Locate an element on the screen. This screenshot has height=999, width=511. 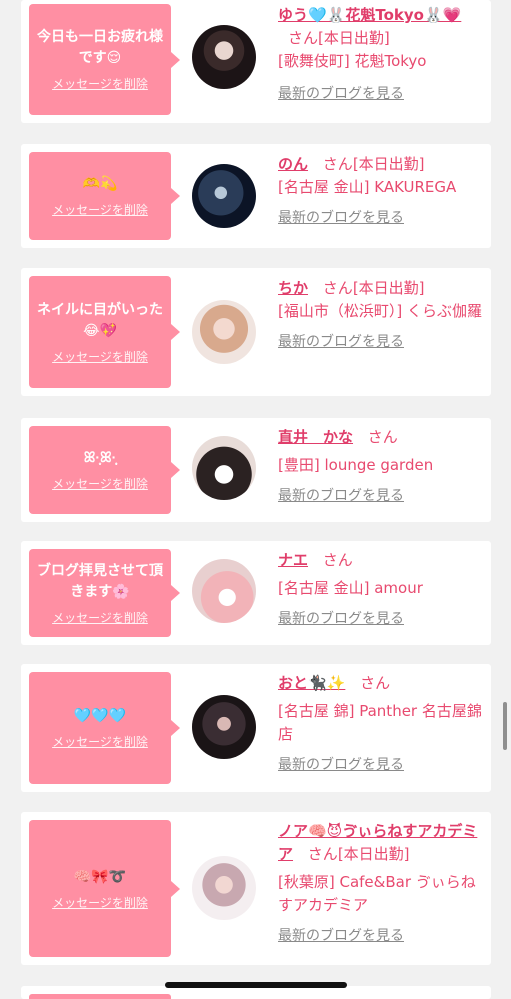
message-text: ネイルに目がいった😂💖 is located at coordinates (100, 320).